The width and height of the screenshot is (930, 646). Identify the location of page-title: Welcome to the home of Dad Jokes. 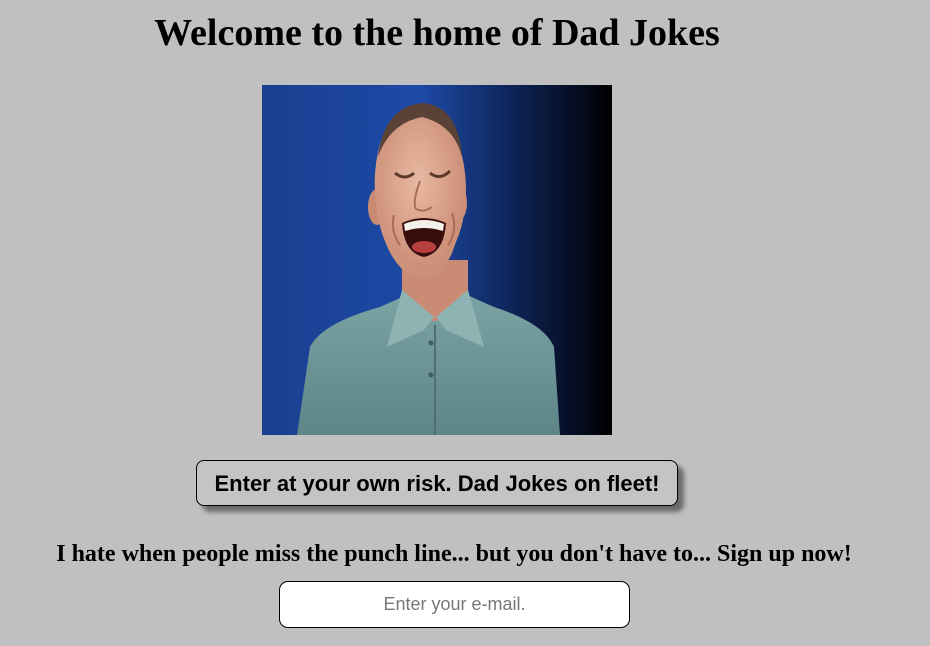
(437, 33).